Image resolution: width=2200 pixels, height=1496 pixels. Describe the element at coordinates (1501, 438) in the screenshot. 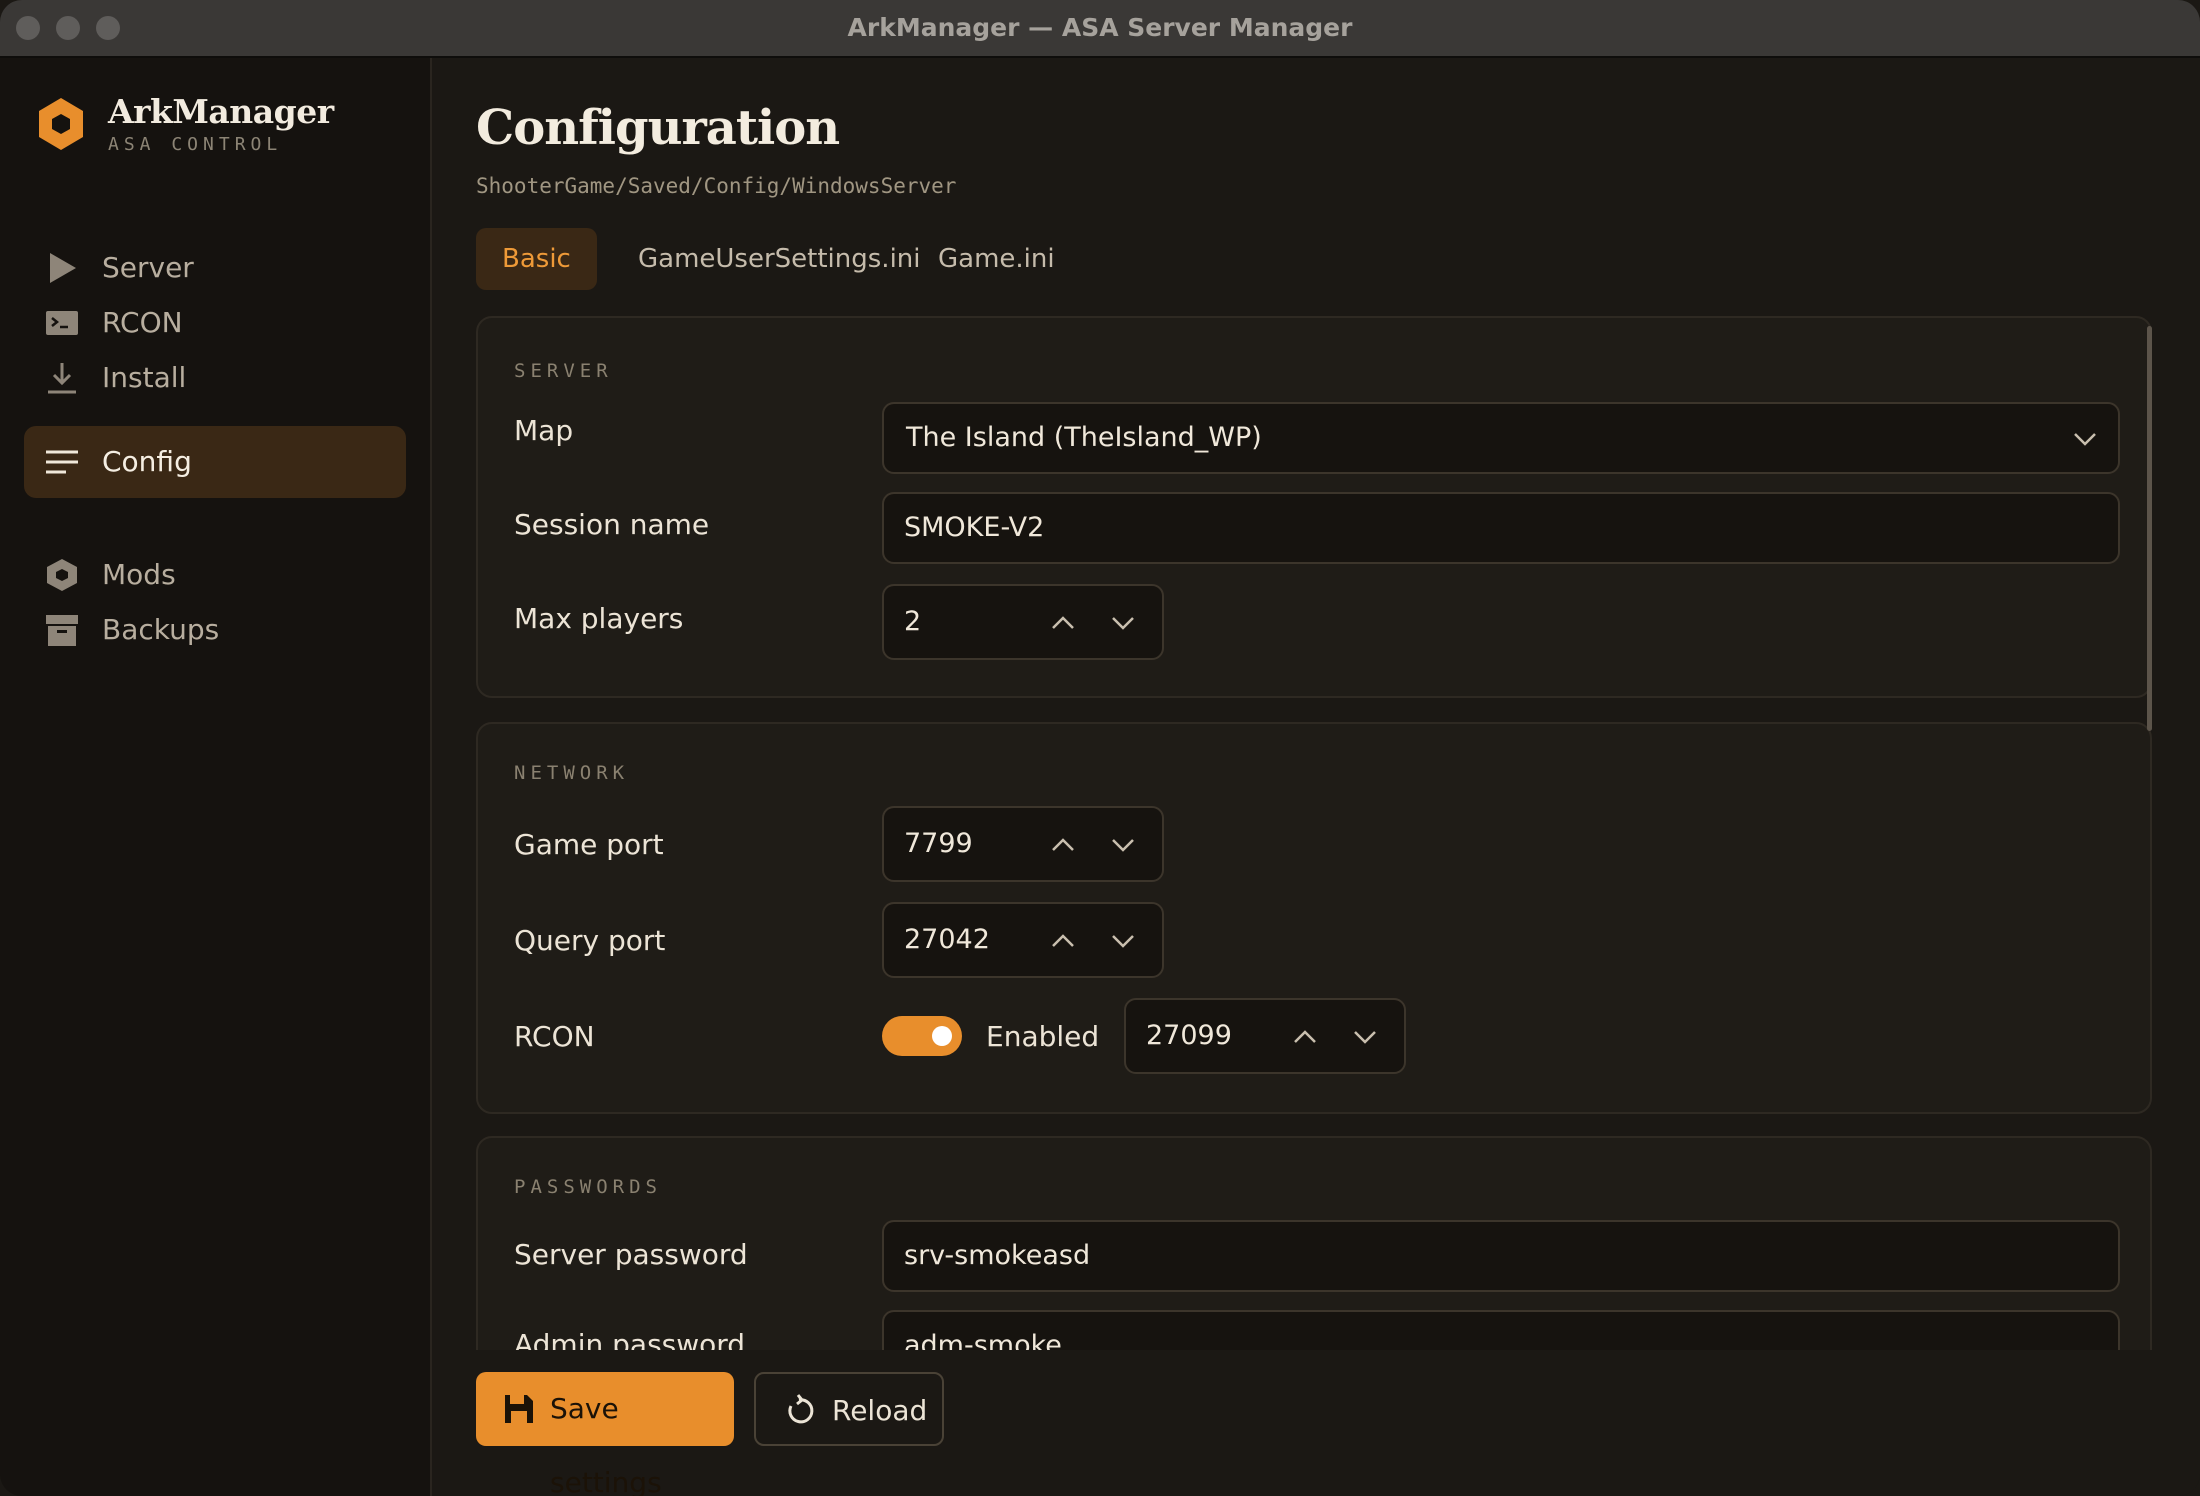

I see `map-select: The Island (TheIsland_WP)` at that location.